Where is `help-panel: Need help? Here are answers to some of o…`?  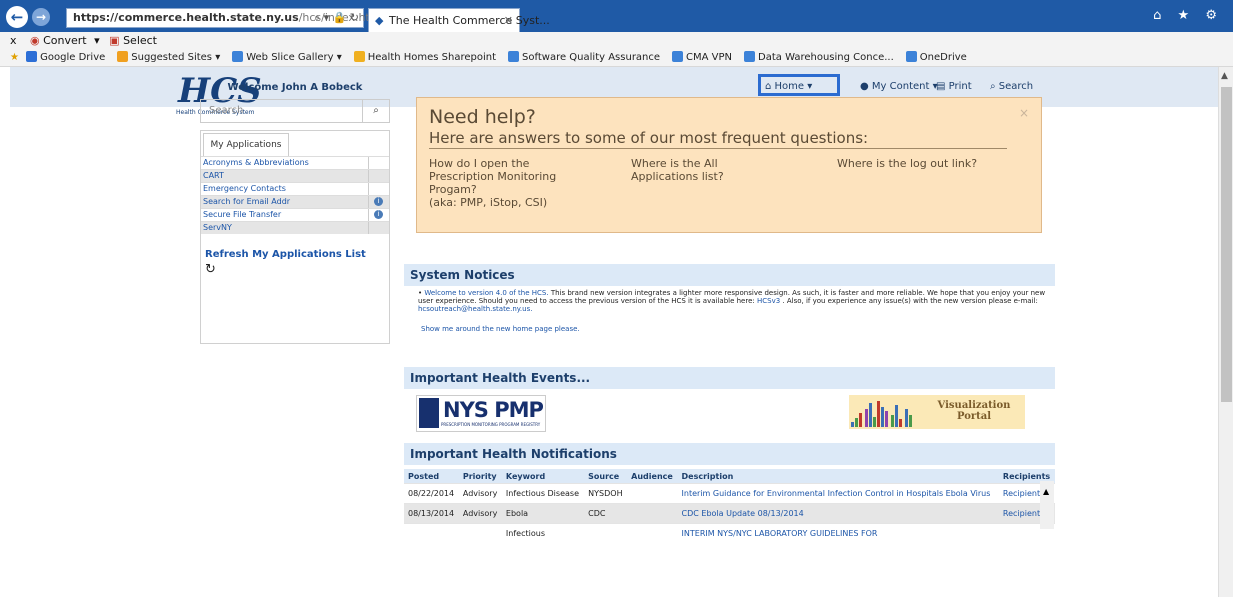
help-panel: Need help? Here are answers to some of o… is located at coordinates (729, 165).